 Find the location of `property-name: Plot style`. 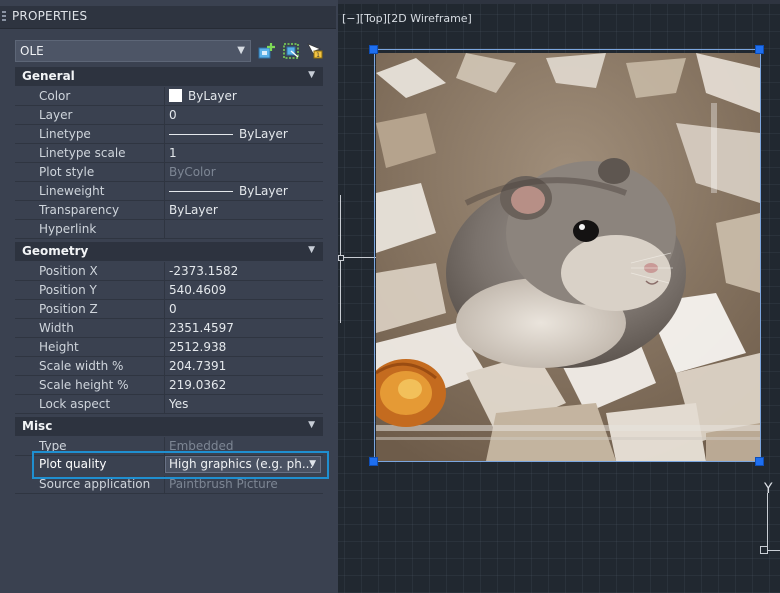

property-name: Plot style is located at coordinates (90, 172).